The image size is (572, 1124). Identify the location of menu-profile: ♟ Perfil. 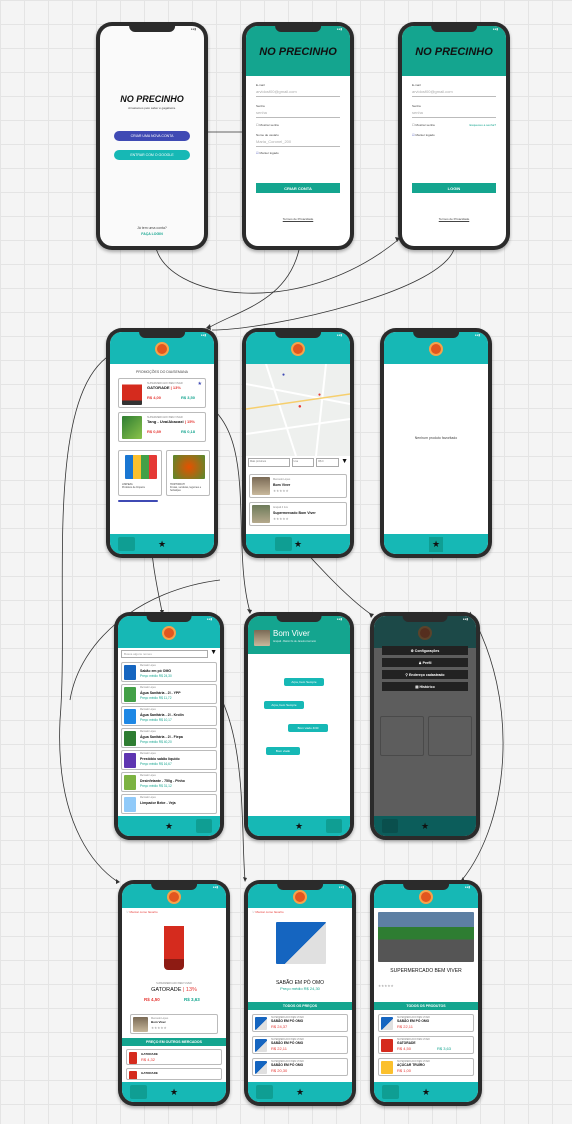
(425, 662).